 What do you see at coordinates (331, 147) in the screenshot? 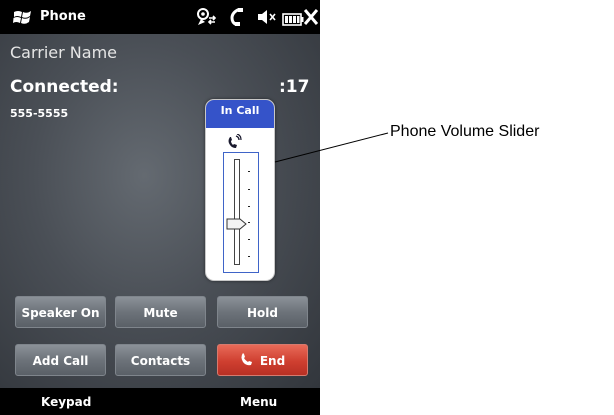
I see `callout-line` at bounding box center [331, 147].